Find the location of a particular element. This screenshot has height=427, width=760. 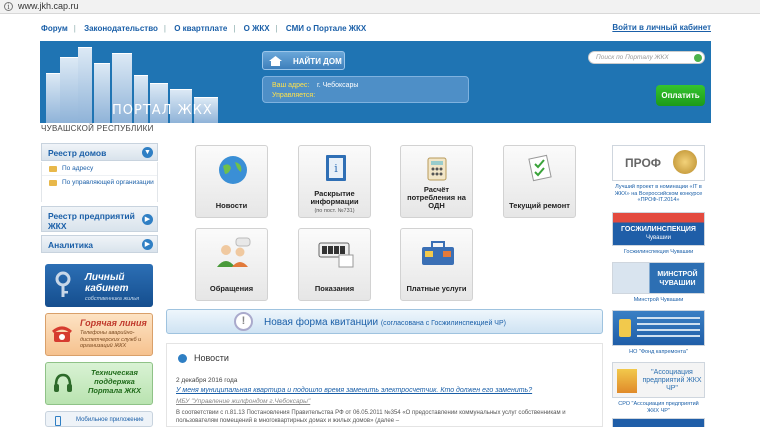

tile-odn-calc: Расчёт потребления на ОДН is located at coordinates (436, 181).